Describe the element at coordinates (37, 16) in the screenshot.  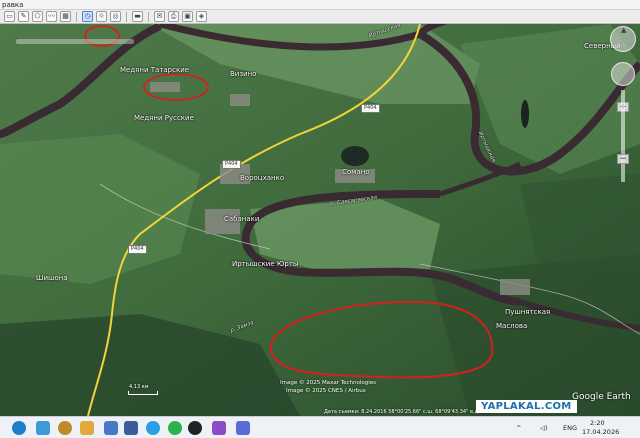
I see `polygon-icon: ⬠` at that location.